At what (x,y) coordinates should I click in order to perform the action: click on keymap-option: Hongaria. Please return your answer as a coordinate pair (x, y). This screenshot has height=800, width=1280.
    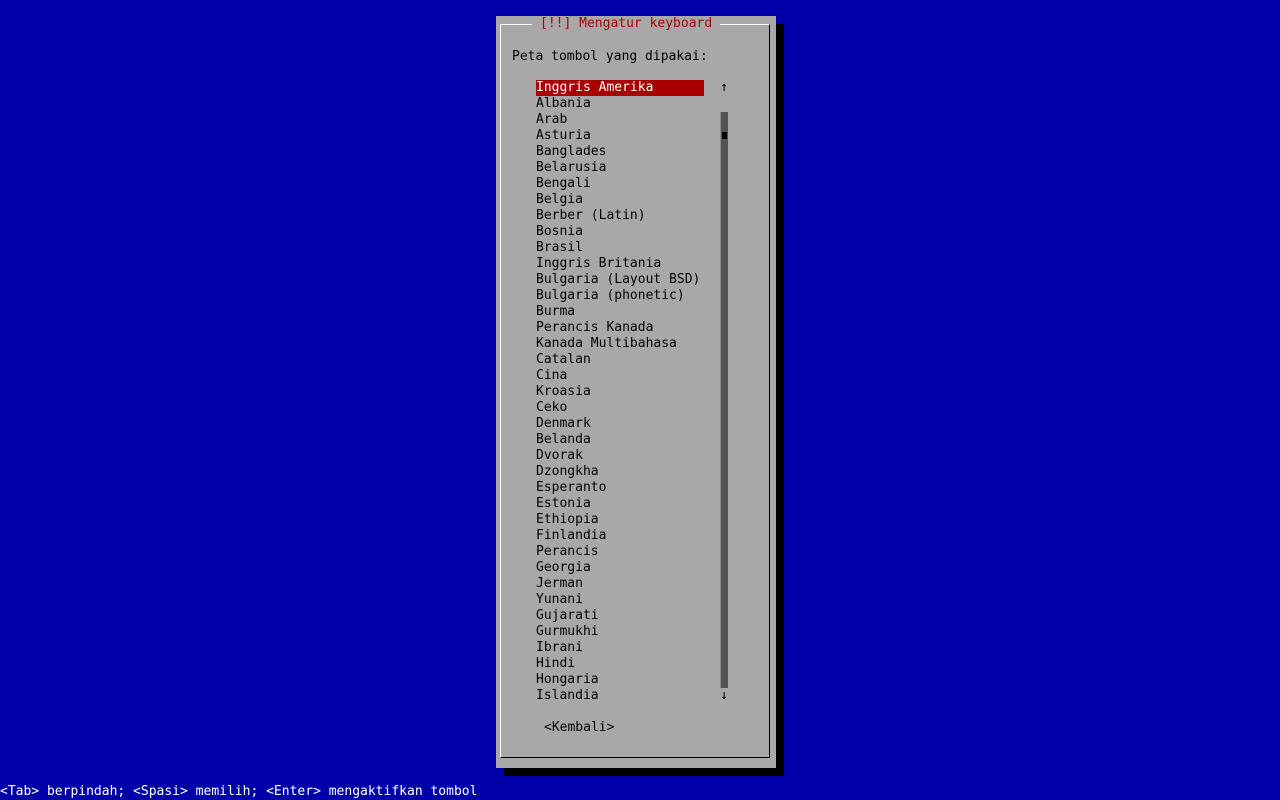
    Looking at the image, I should click on (621, 680).